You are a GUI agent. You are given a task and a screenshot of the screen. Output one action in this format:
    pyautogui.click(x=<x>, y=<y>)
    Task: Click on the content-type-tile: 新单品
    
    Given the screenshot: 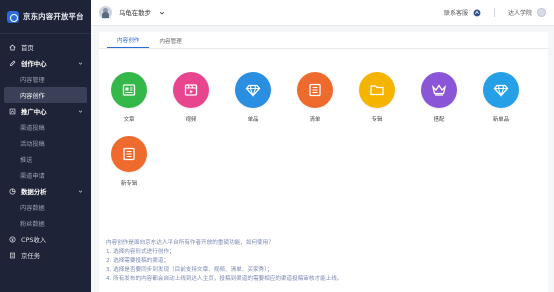 What is the action you would take?
    pyautogui.click(x=501, y=97)
    